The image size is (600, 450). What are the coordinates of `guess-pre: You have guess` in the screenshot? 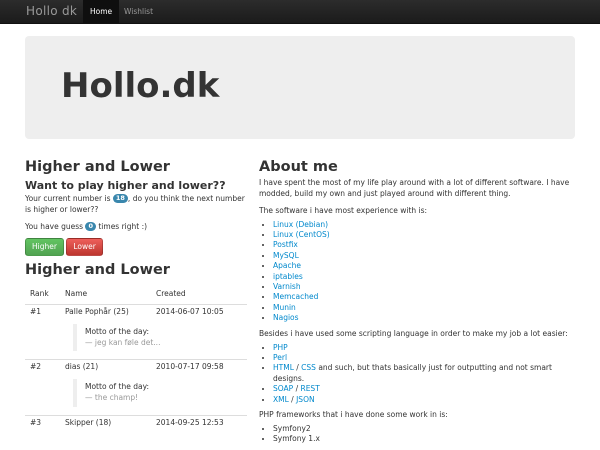 It's located at (54, 226).